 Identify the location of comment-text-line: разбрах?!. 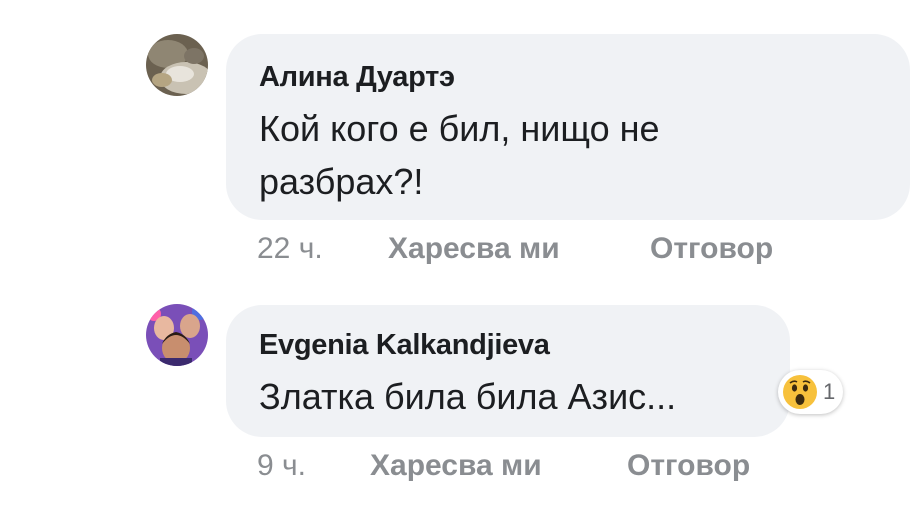
(341, 181).